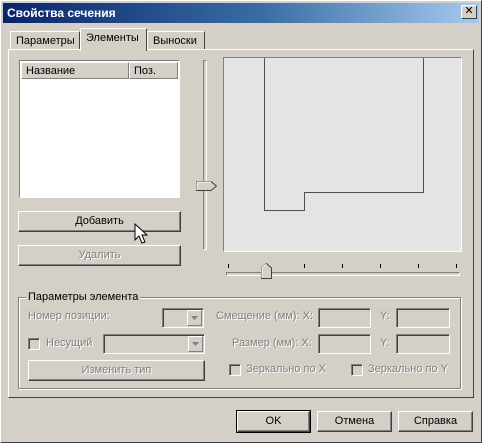 The width and height of the screenshot is (482, 443). Describe the element at coordinates (183, 318) in the screenshot. I see `position-number-dropdown` at that location.